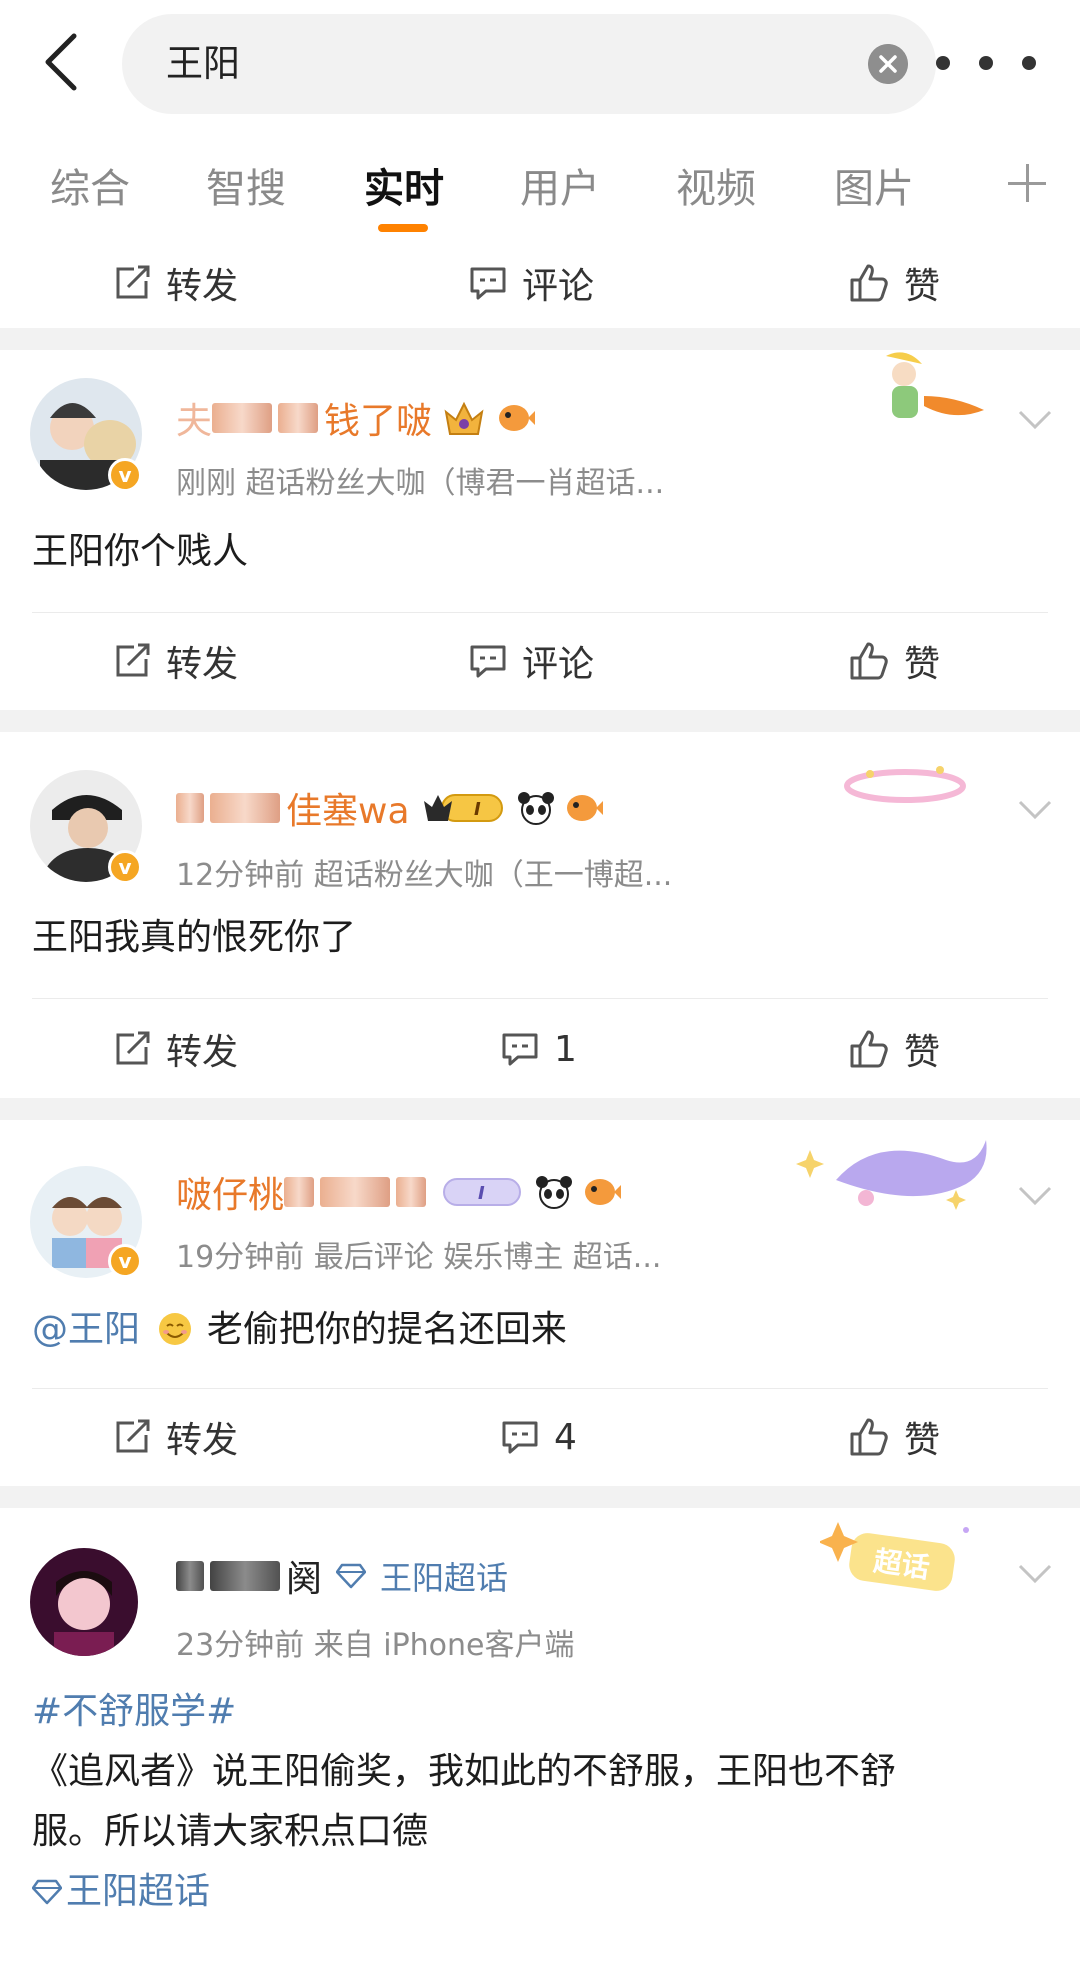 This screenshot has width=1080, height=1976. I want to click on clear-search-icon, so click(888, 64).